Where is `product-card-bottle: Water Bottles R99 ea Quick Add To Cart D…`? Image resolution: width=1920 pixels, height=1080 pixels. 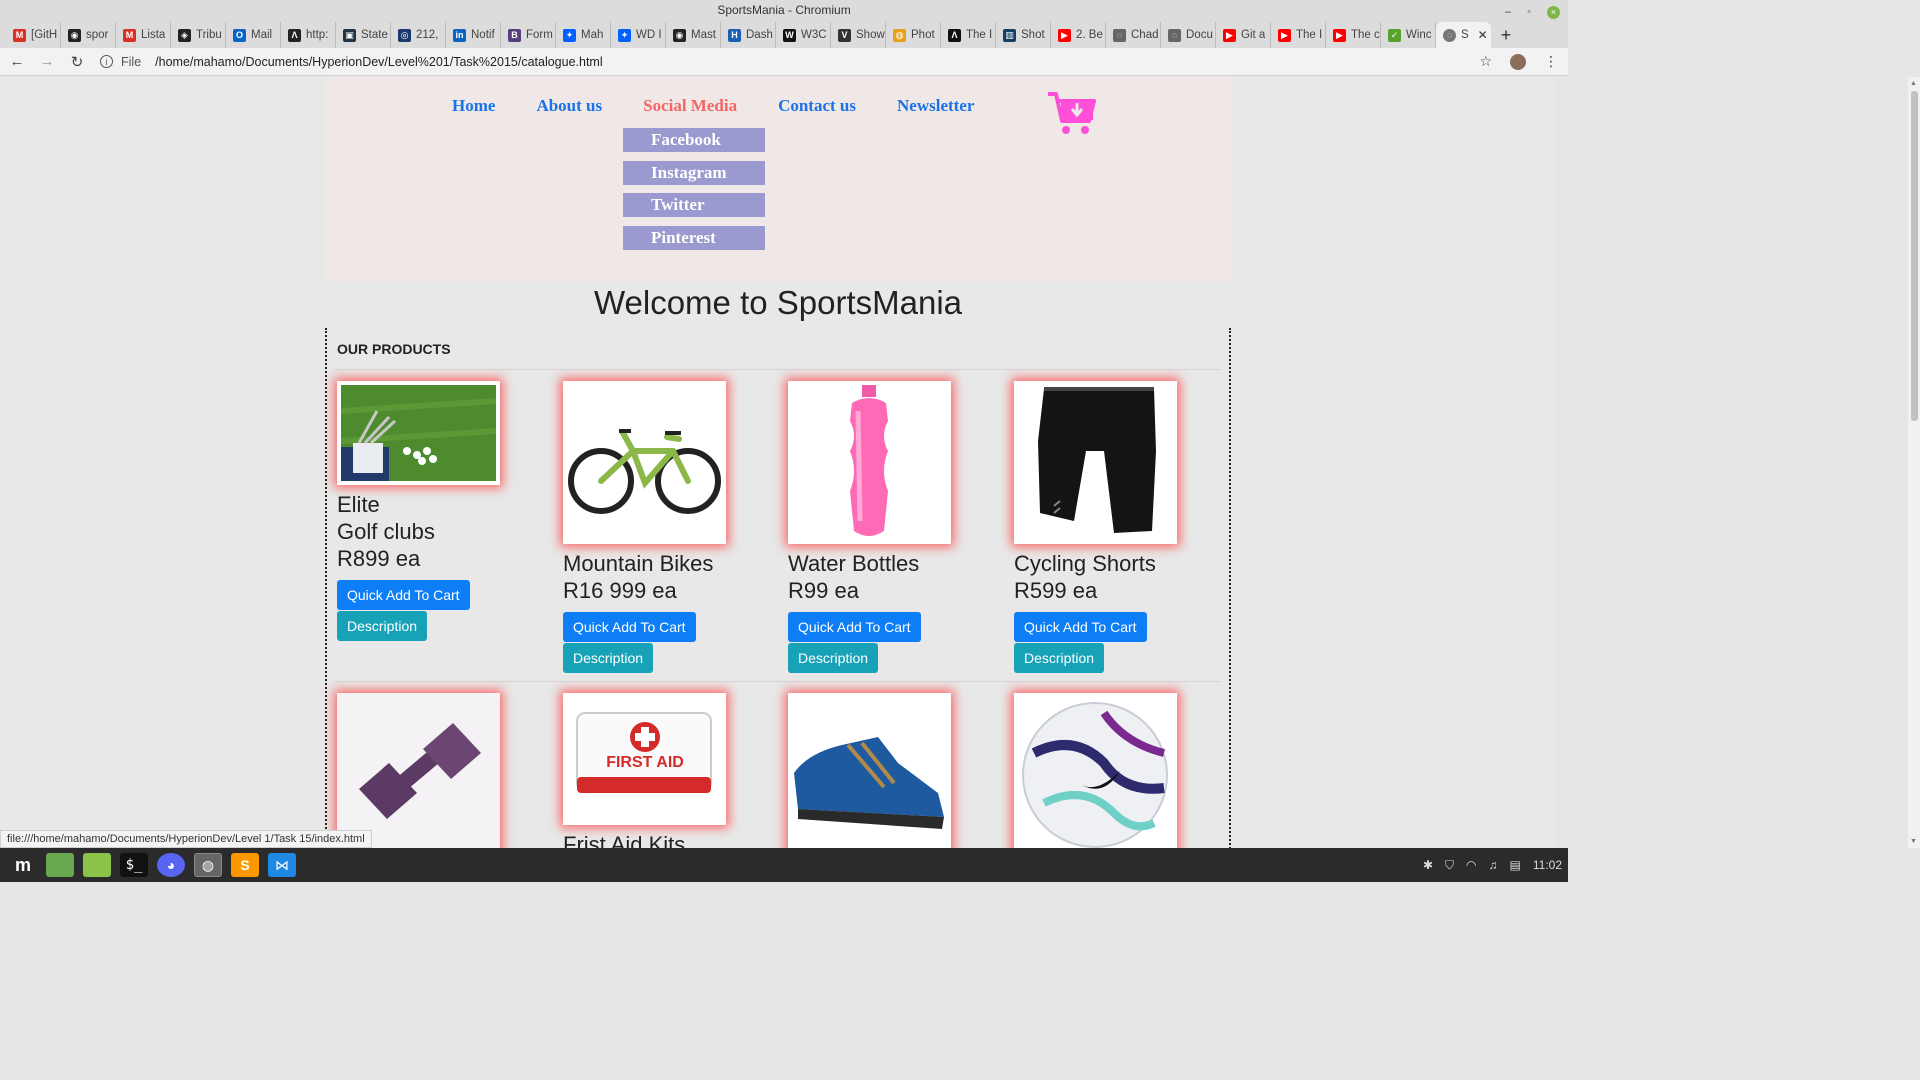
product-card-bottle: Water Bottles R99 ea Quick Add To Cart D… is located at coordinates (888, 527).